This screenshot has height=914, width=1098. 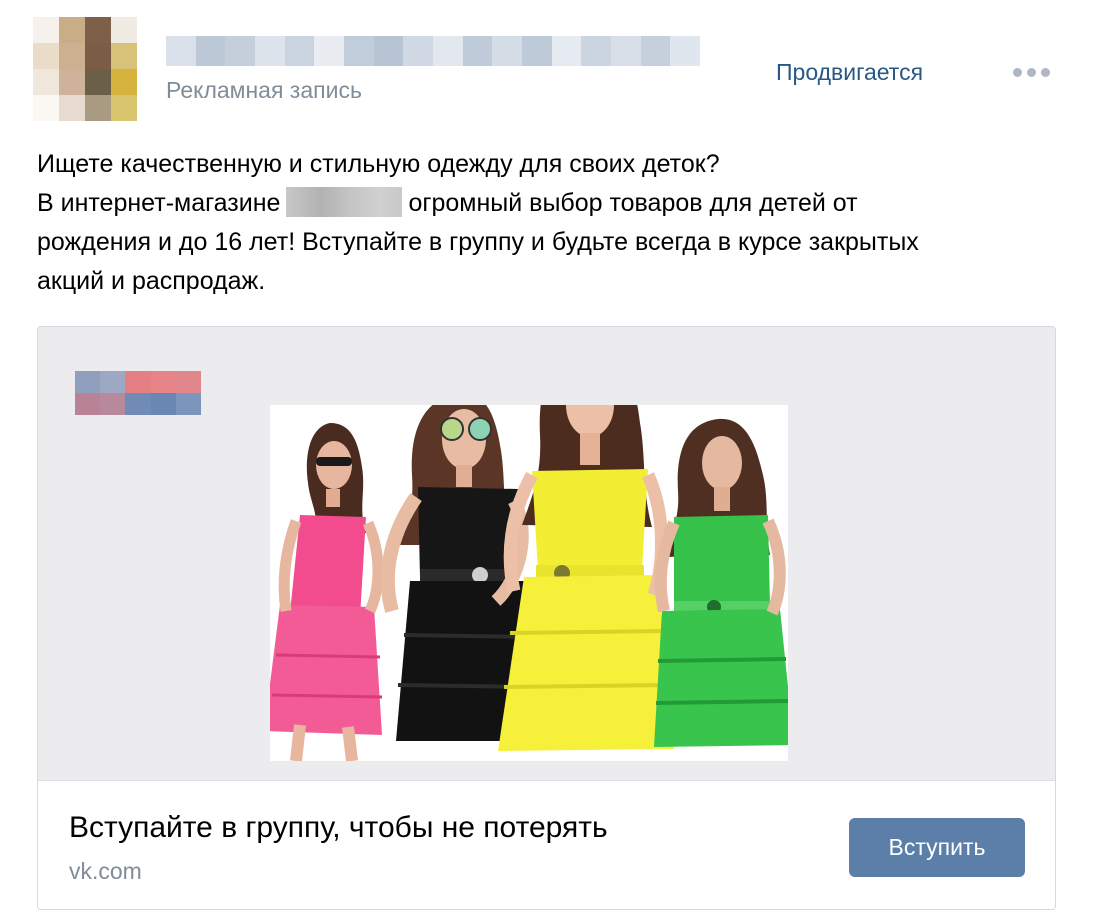 I want to click on more-horizontal-icon, so click(x=1031, y=72).